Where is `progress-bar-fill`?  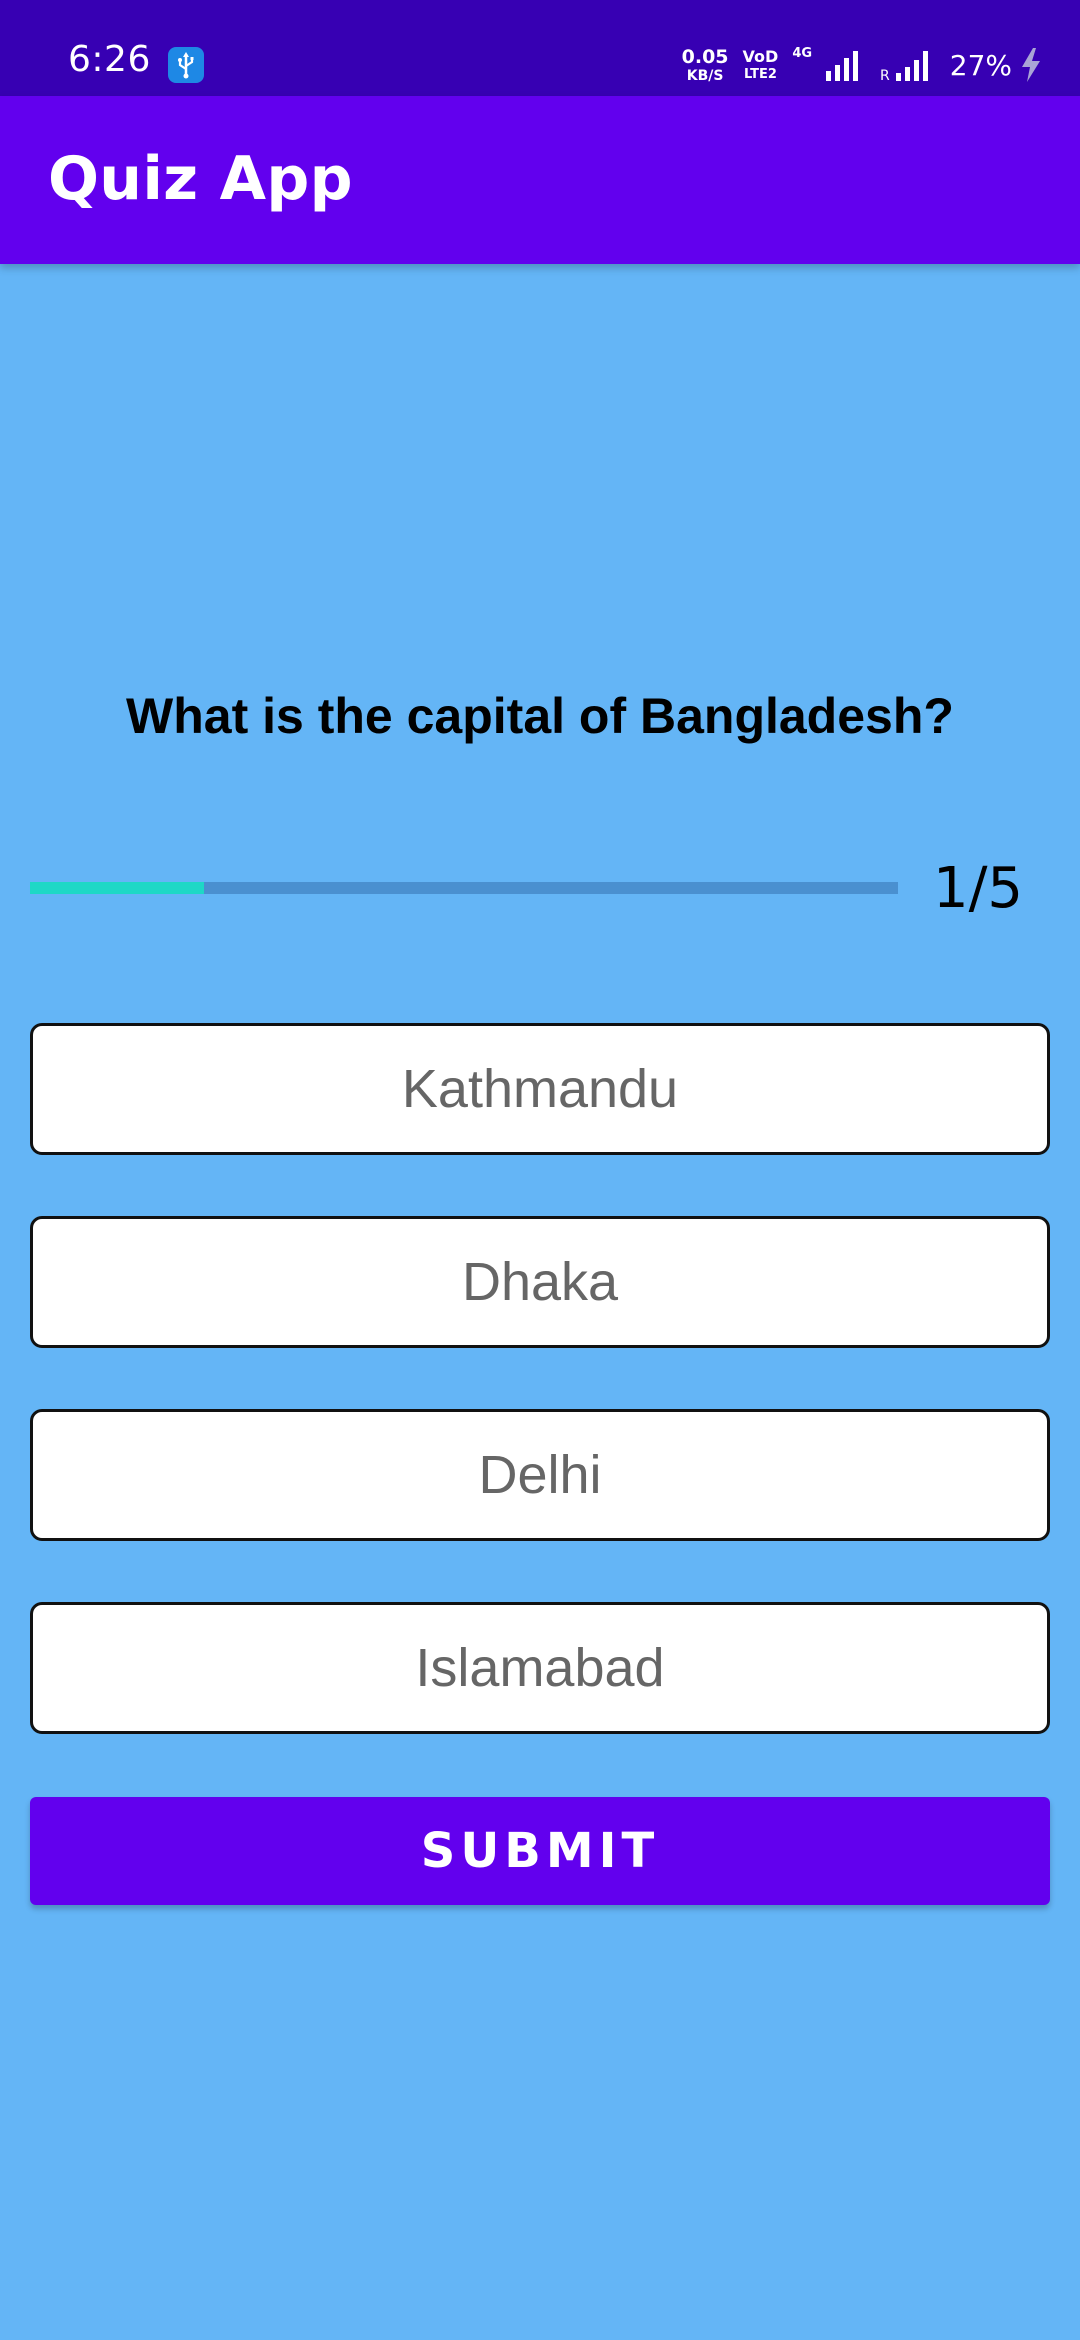 progress-bar-fill is located at coordinates (117, 888).